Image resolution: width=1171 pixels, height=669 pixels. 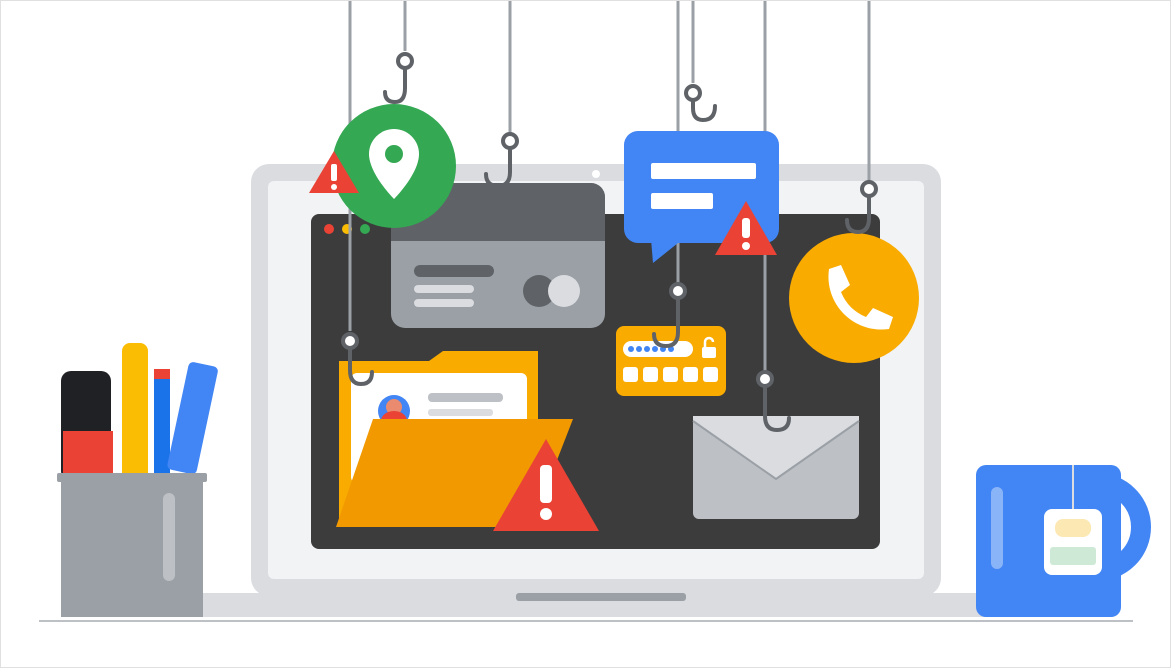 I want to click on location-pin-icon, so click(x=394, y=166).